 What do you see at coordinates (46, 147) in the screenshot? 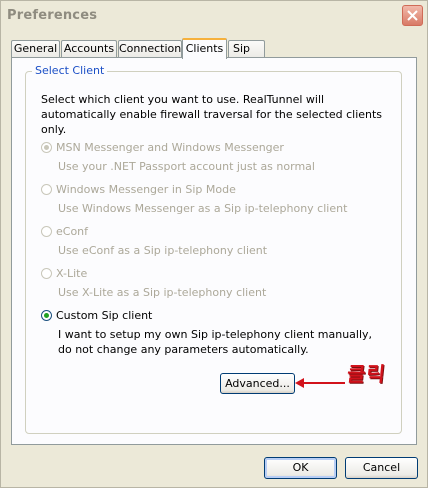
I see `radio-msn-messenger` at bounding box center [46, 147].